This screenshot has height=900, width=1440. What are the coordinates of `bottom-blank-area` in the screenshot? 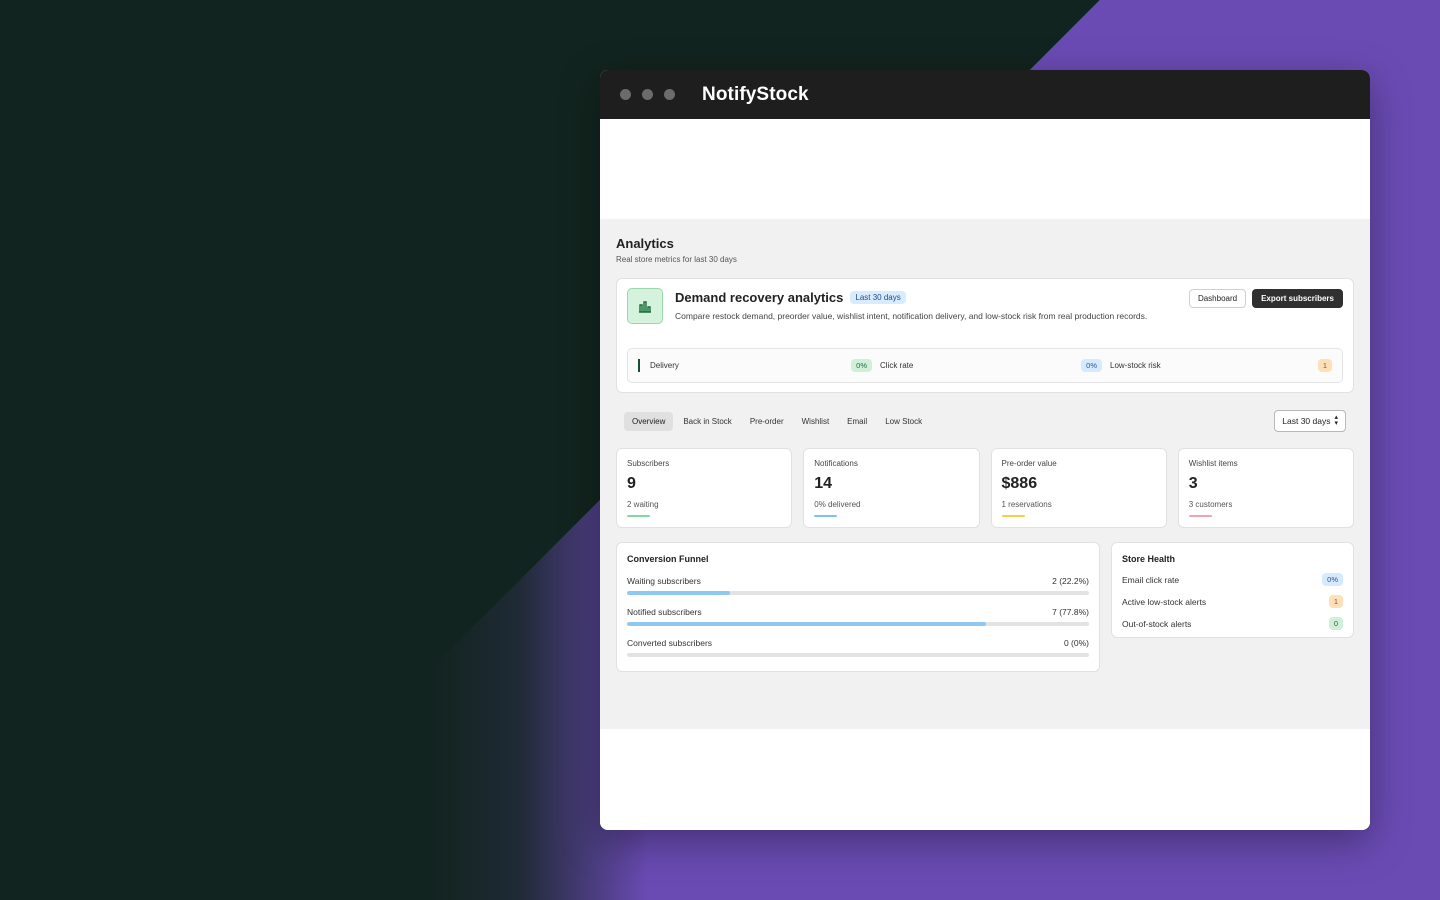 It's located at (985, 779).